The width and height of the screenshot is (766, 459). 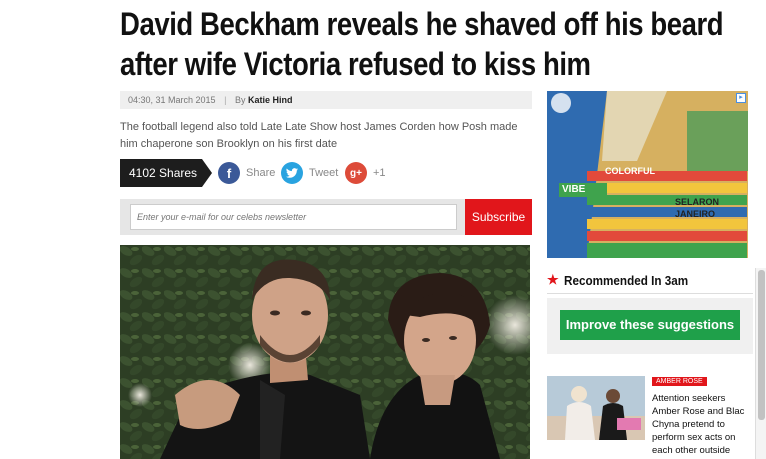 I want to click on improve-suggestions-panel: Improve these suggestions, so click(x=650, y=326).